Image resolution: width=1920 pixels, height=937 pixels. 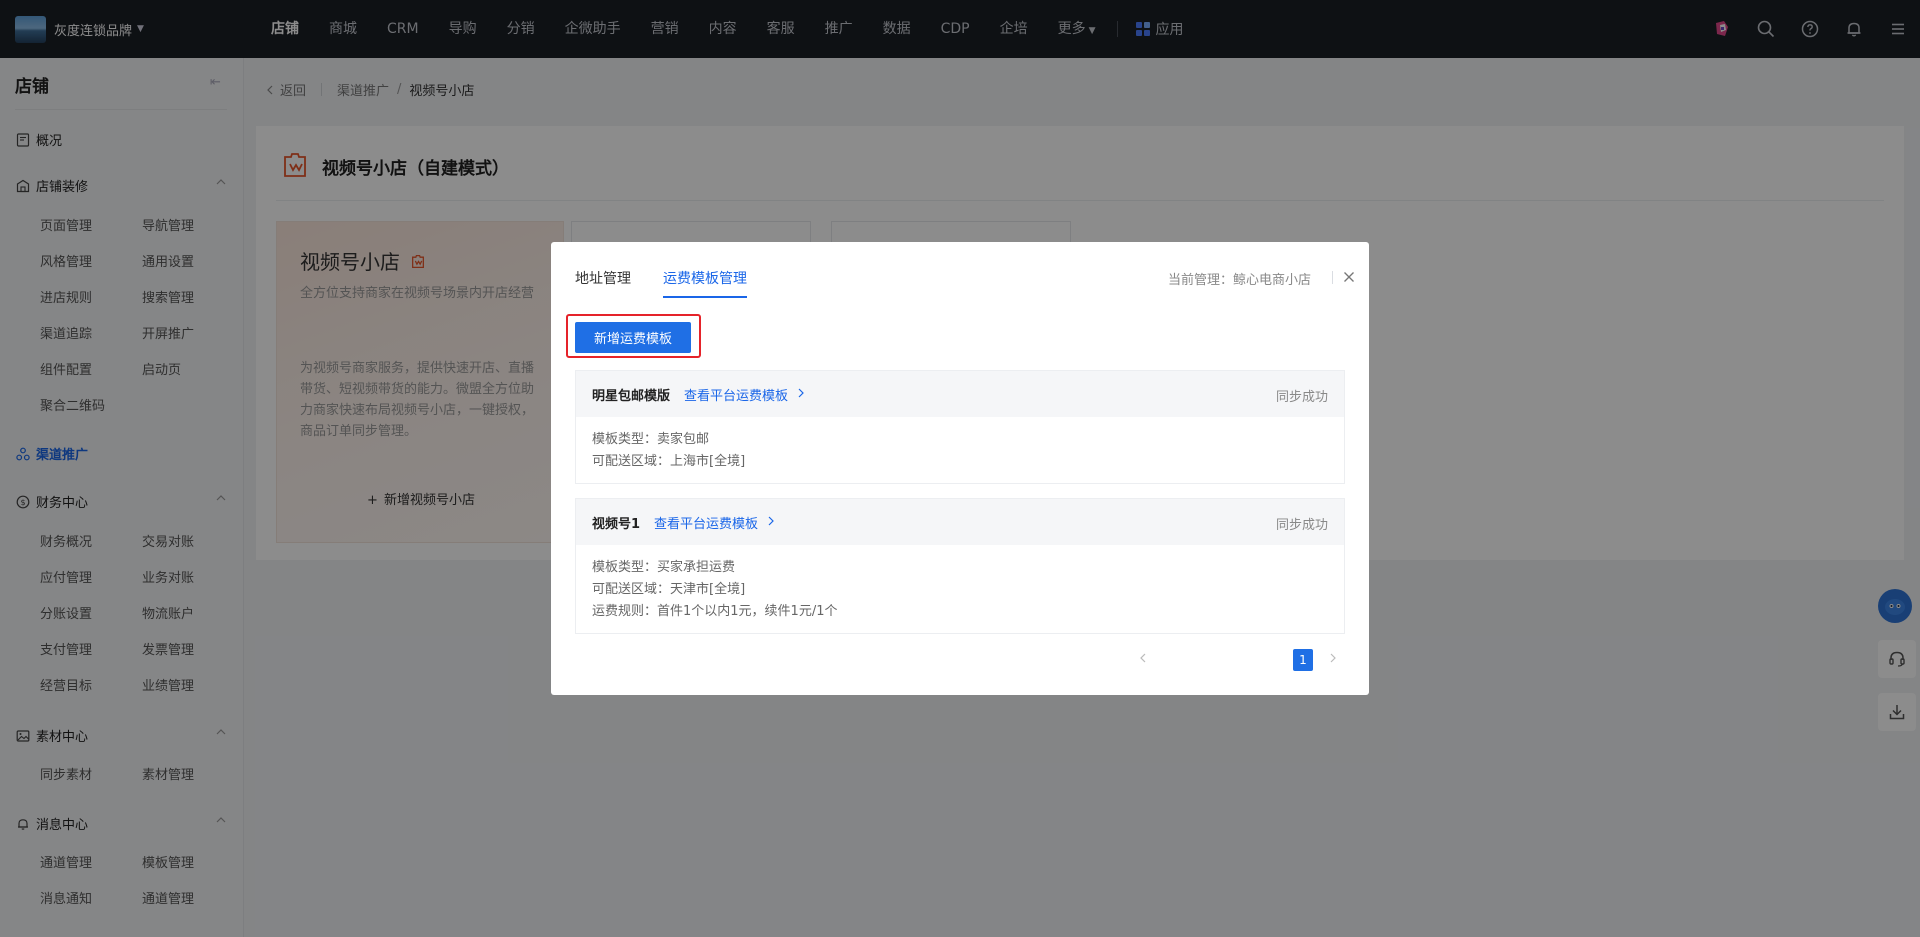 I want to click on page-number: 1, so click(x=1303, y=660).